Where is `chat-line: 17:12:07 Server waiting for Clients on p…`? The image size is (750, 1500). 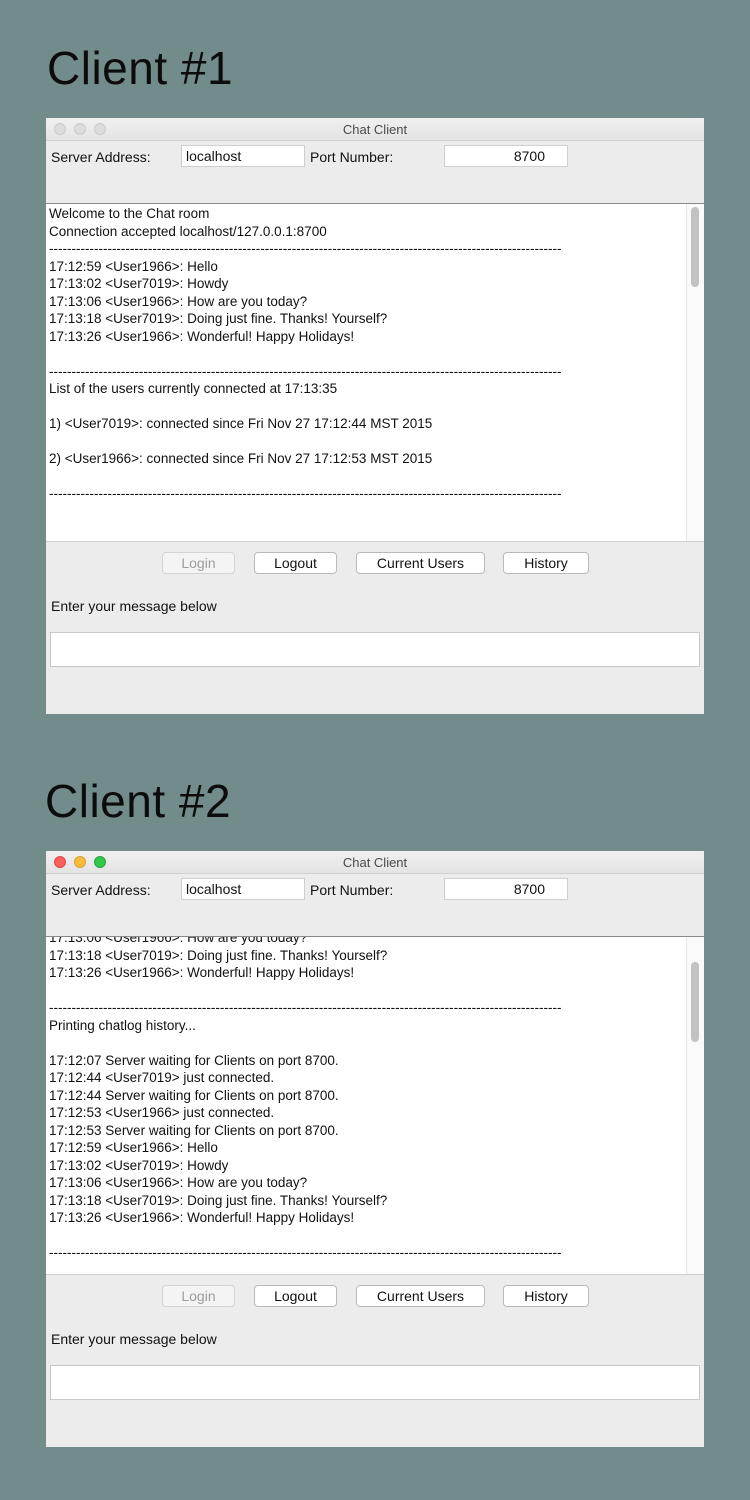
chat-line: 17:12:07 Server waiting for Clients on p… is located at coordinates (194, 1060).